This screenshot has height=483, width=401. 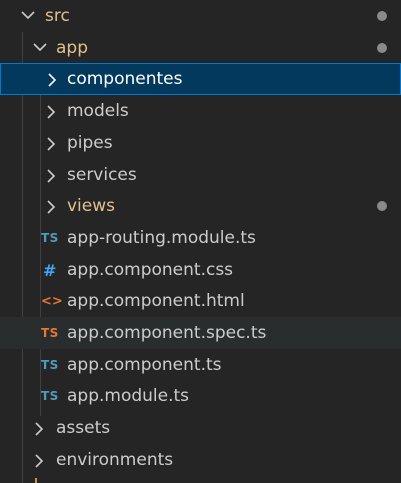 I want to click on tree-item-label: app, so click(x=72, y=48).